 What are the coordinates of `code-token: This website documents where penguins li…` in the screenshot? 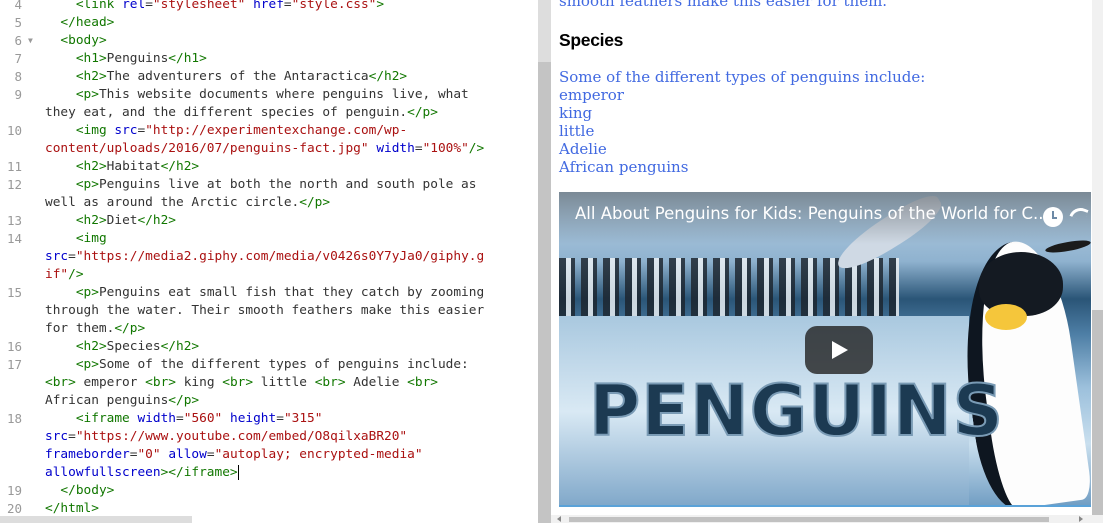 It's located at (283, 94).